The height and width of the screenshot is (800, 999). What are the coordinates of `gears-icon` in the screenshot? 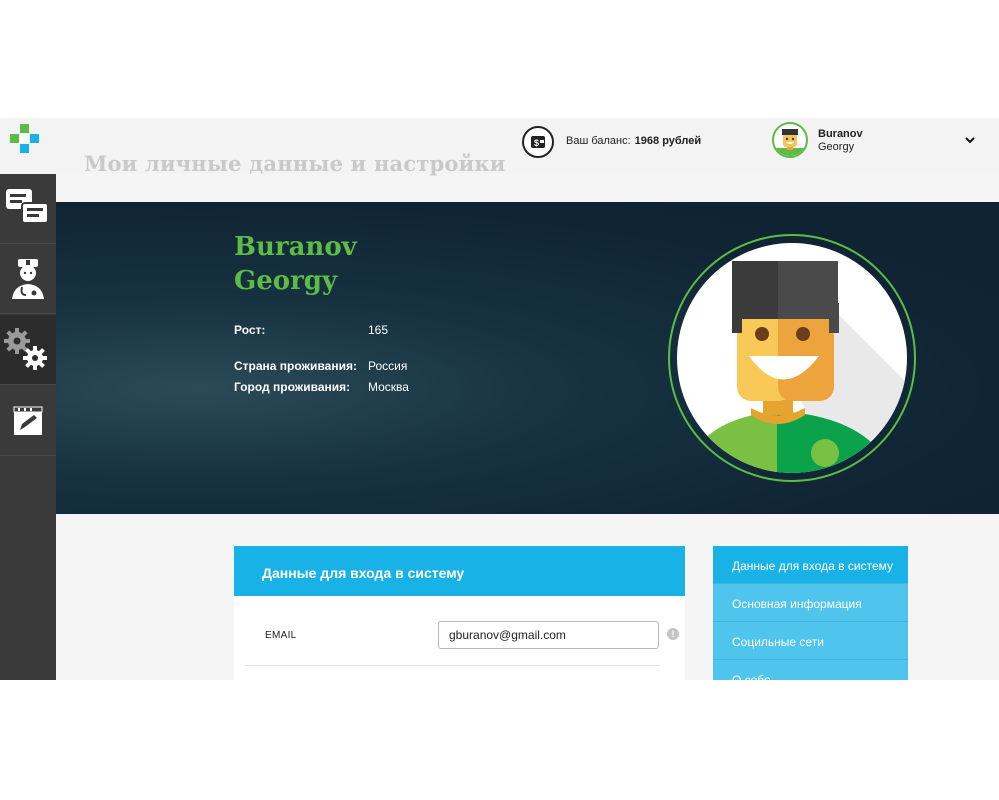 It's located at (25, 348).